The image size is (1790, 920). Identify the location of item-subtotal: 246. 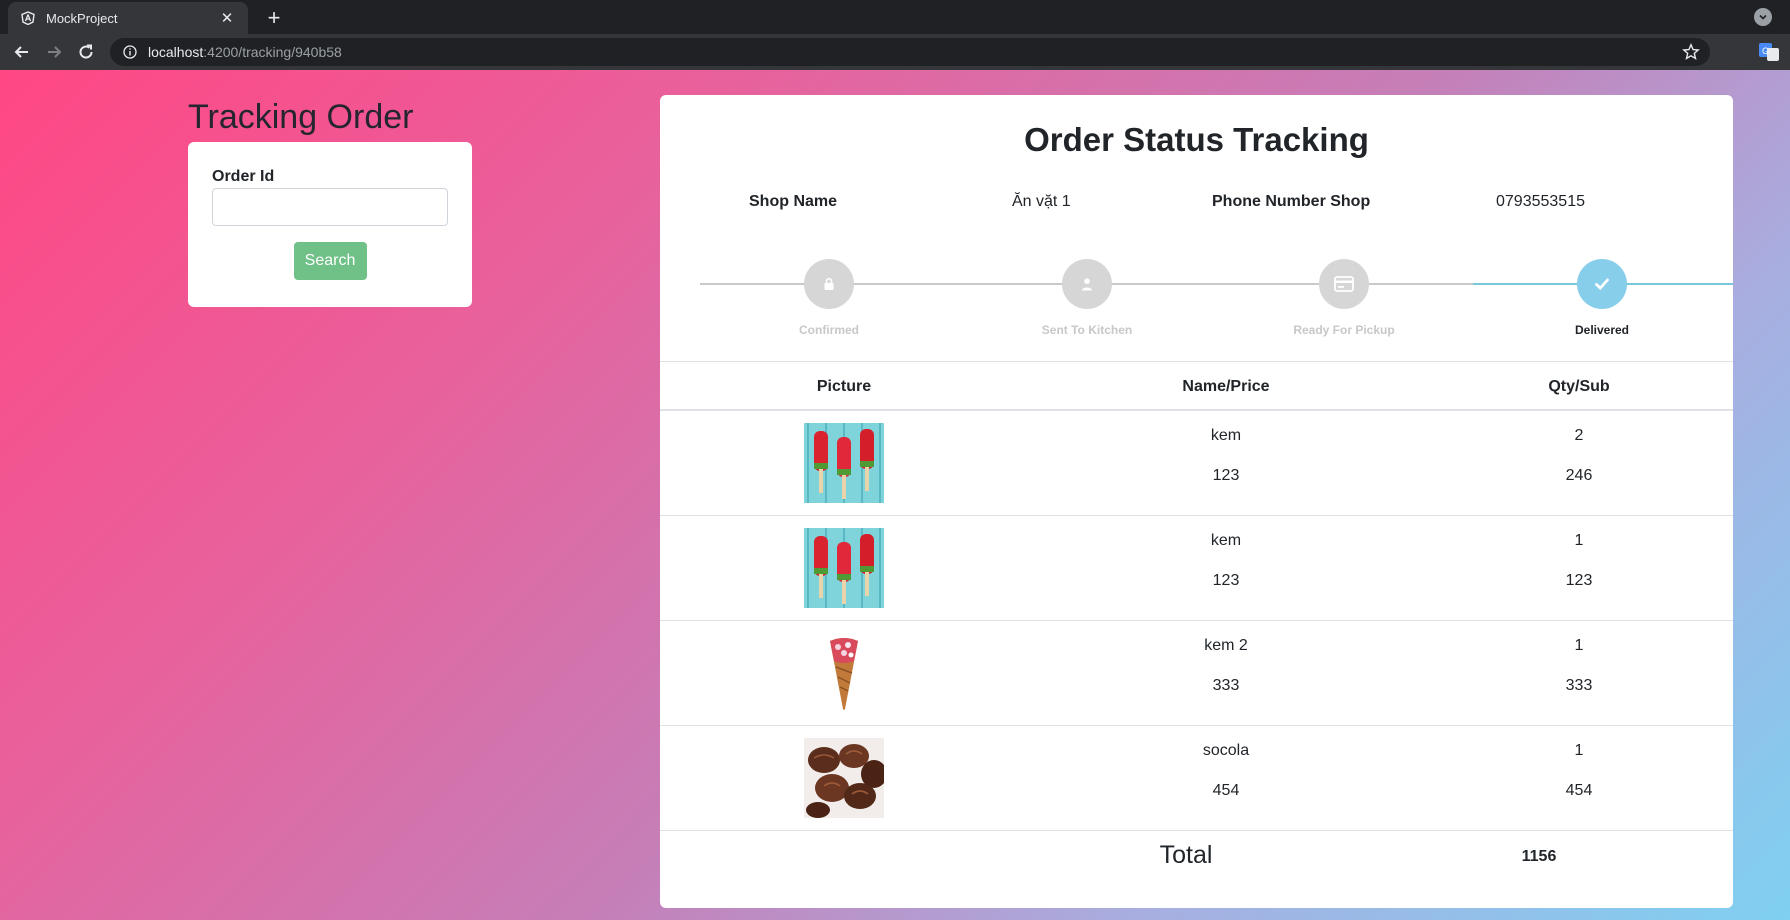
(1579, 475).